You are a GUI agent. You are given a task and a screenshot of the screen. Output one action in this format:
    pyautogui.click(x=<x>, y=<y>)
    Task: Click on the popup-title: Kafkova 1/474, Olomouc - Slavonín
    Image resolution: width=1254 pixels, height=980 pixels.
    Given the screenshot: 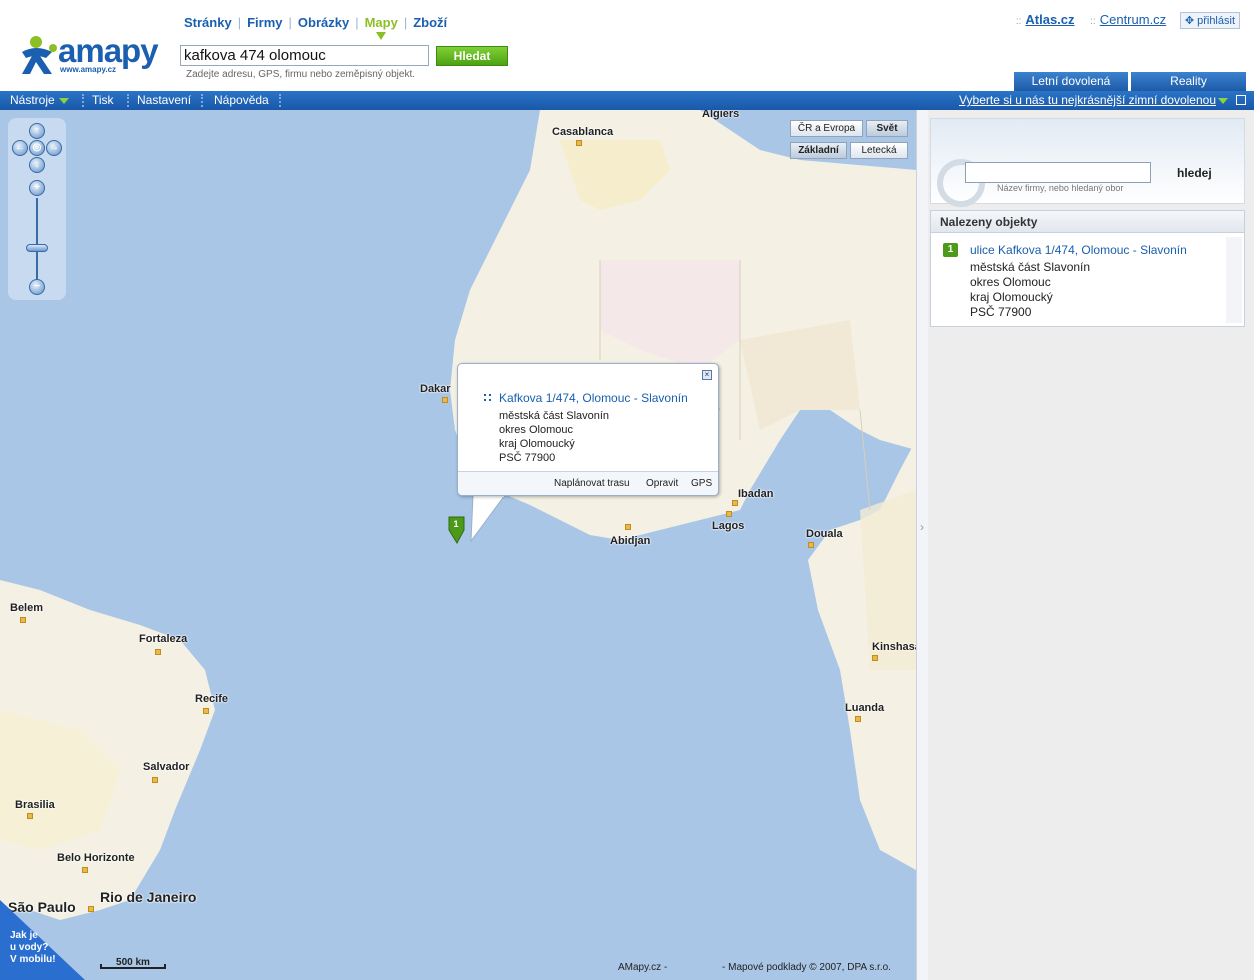 What is the action you would take?
    pyautogui.click(x=593, y=398)
    